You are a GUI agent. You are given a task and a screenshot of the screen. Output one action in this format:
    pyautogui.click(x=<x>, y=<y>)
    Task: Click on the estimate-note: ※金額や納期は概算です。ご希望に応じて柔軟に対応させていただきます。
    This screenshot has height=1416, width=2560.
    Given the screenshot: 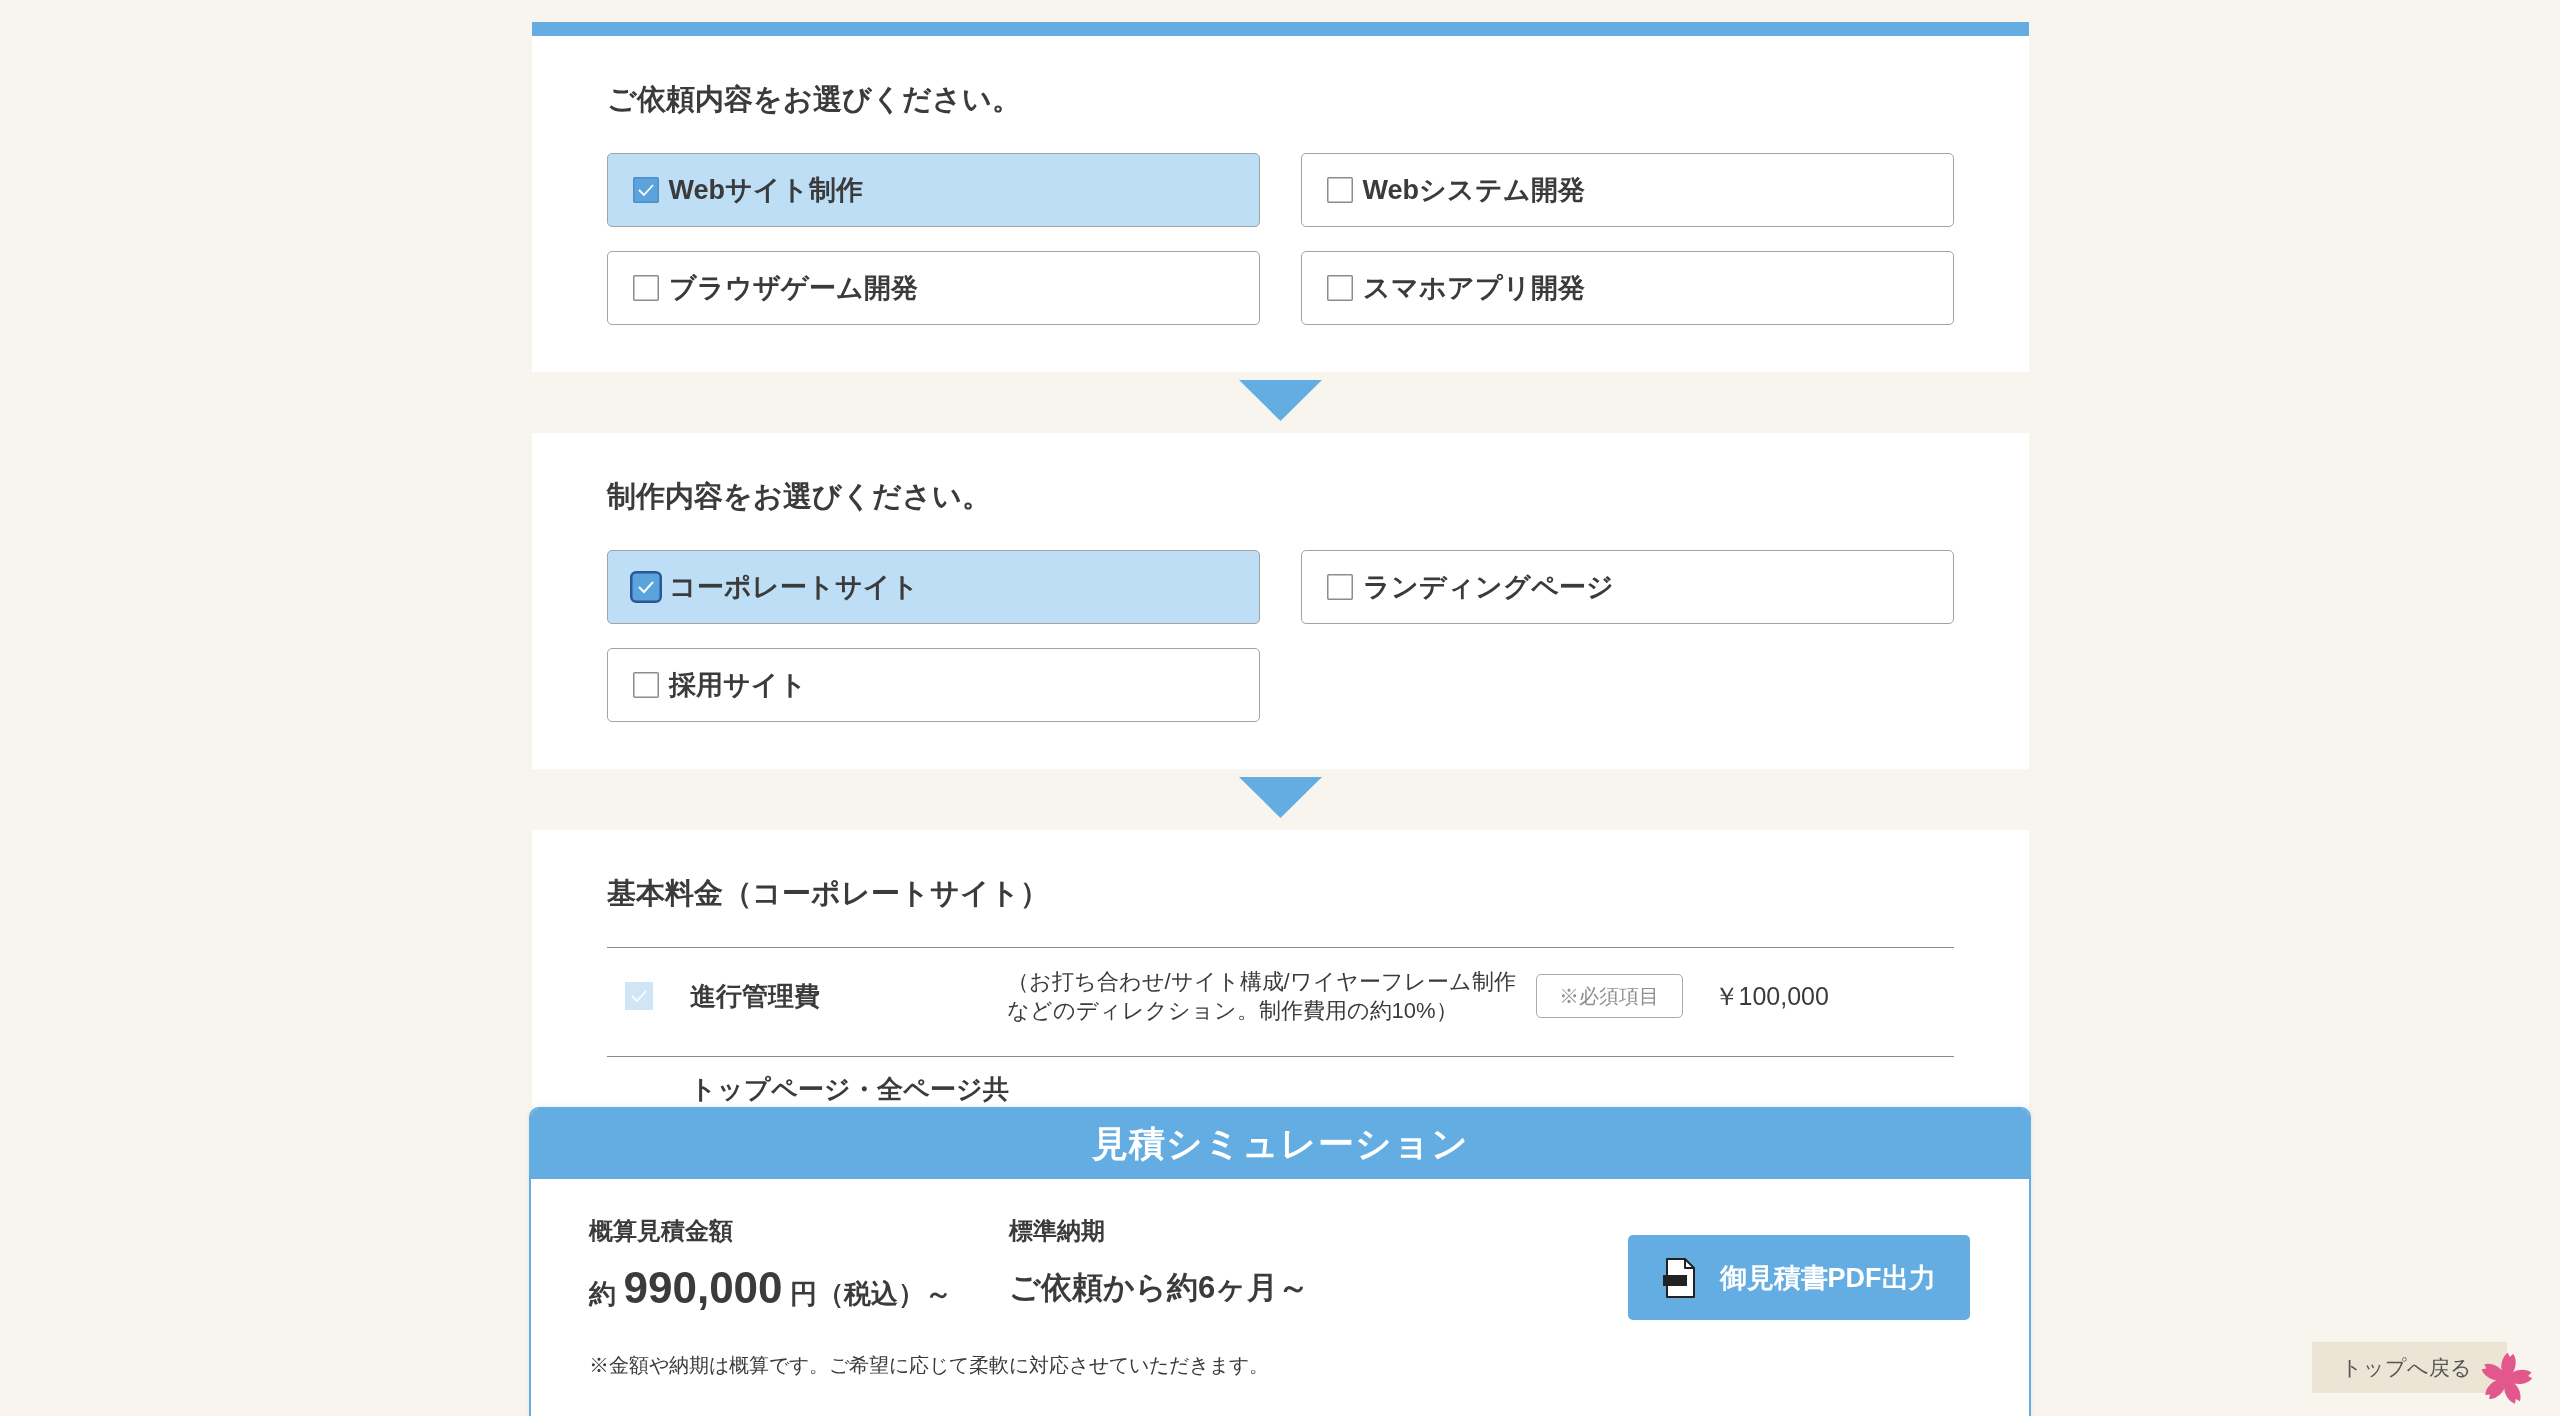 What is the action you would take?
    pyautogui.click(x=929, y=1365)
    